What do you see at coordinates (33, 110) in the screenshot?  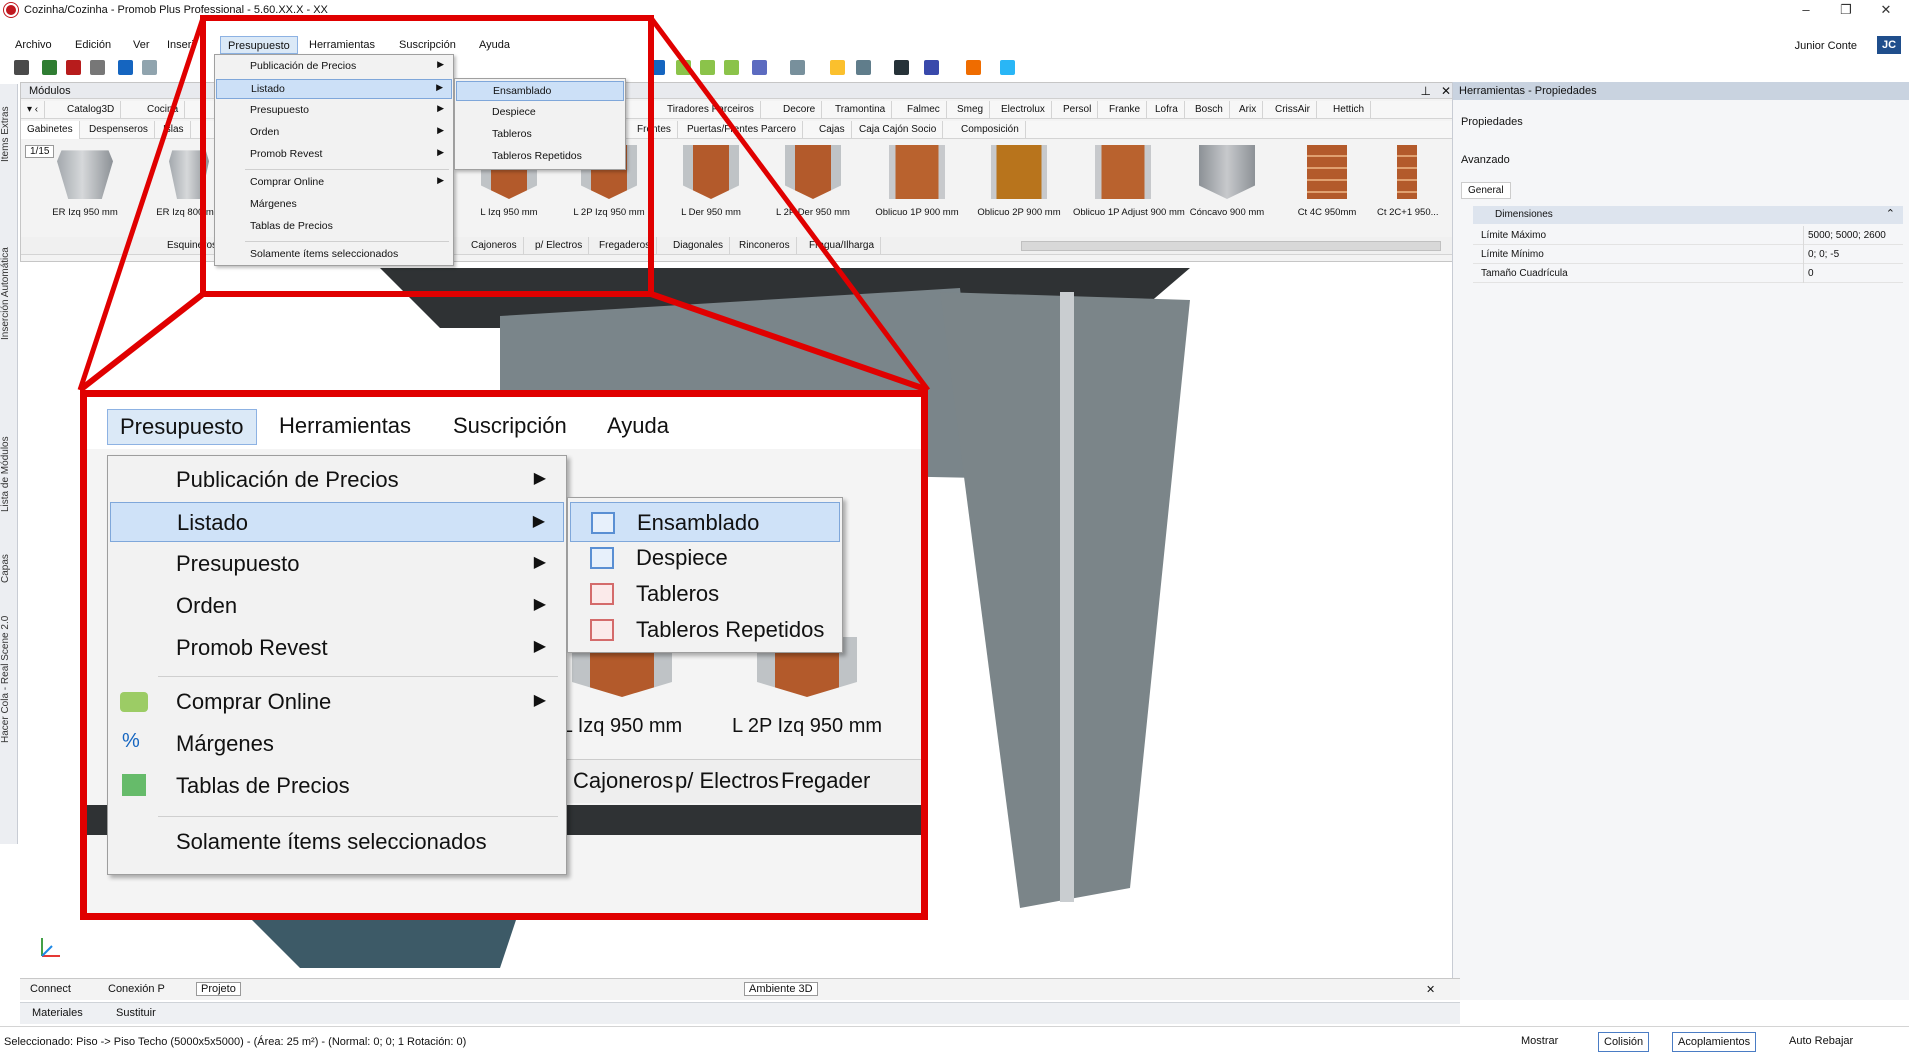 I see `catalog-prev: ▾ ‹` at bounding box center [33, 110].